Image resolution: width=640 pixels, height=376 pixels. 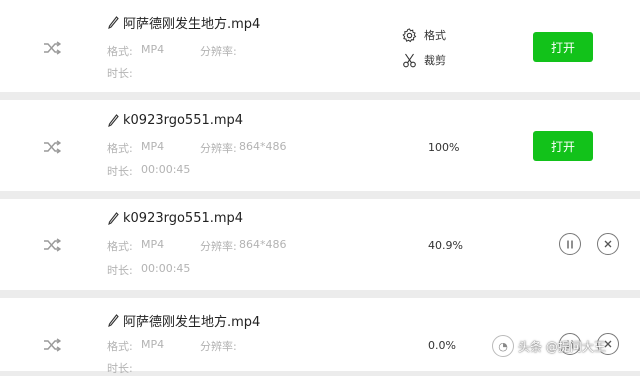 What do you see at coordinates (445, 245) in the screenshot?
I see `progress-text: 40.9%` at bounding box center [445, 245].